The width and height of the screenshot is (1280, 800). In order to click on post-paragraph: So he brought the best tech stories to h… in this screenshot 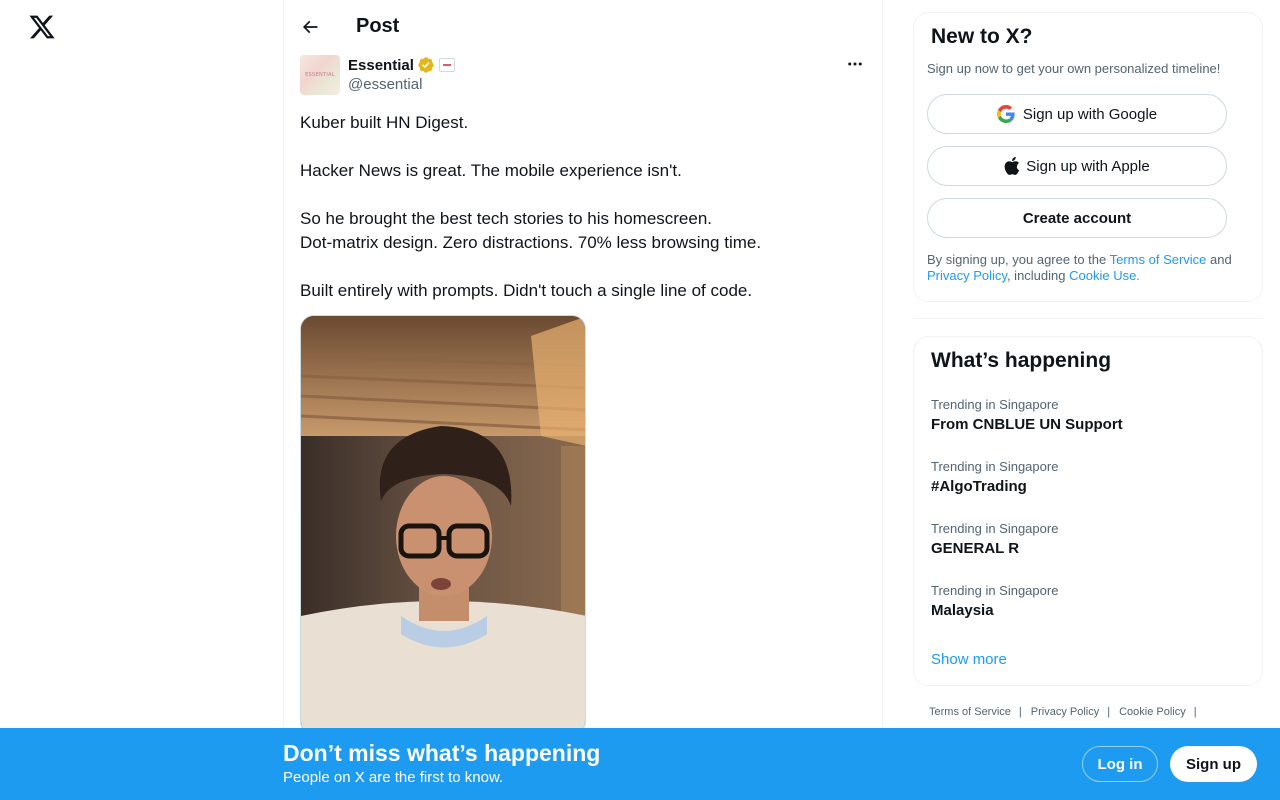, I will do `click(506, 218)`.